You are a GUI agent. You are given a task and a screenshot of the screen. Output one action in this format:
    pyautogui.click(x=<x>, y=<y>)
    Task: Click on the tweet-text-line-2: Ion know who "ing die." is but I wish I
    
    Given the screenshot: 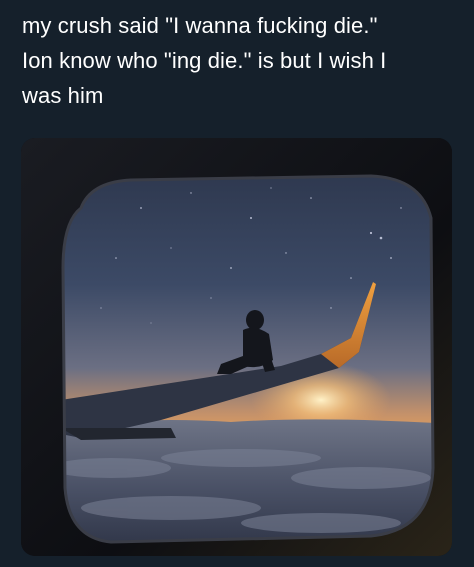 What is the action you would take?
    pyautogui.click(x=204, y=60)
    